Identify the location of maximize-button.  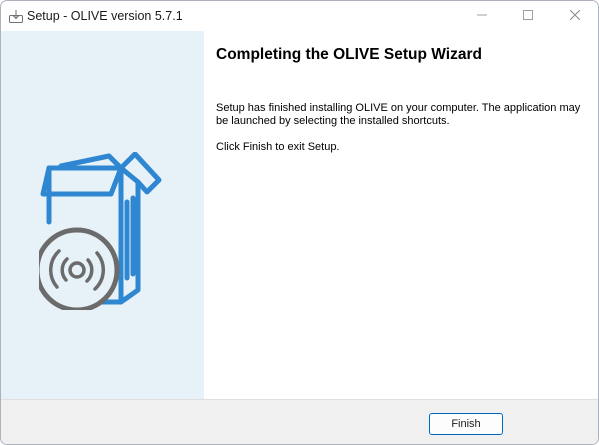
(528, 16).